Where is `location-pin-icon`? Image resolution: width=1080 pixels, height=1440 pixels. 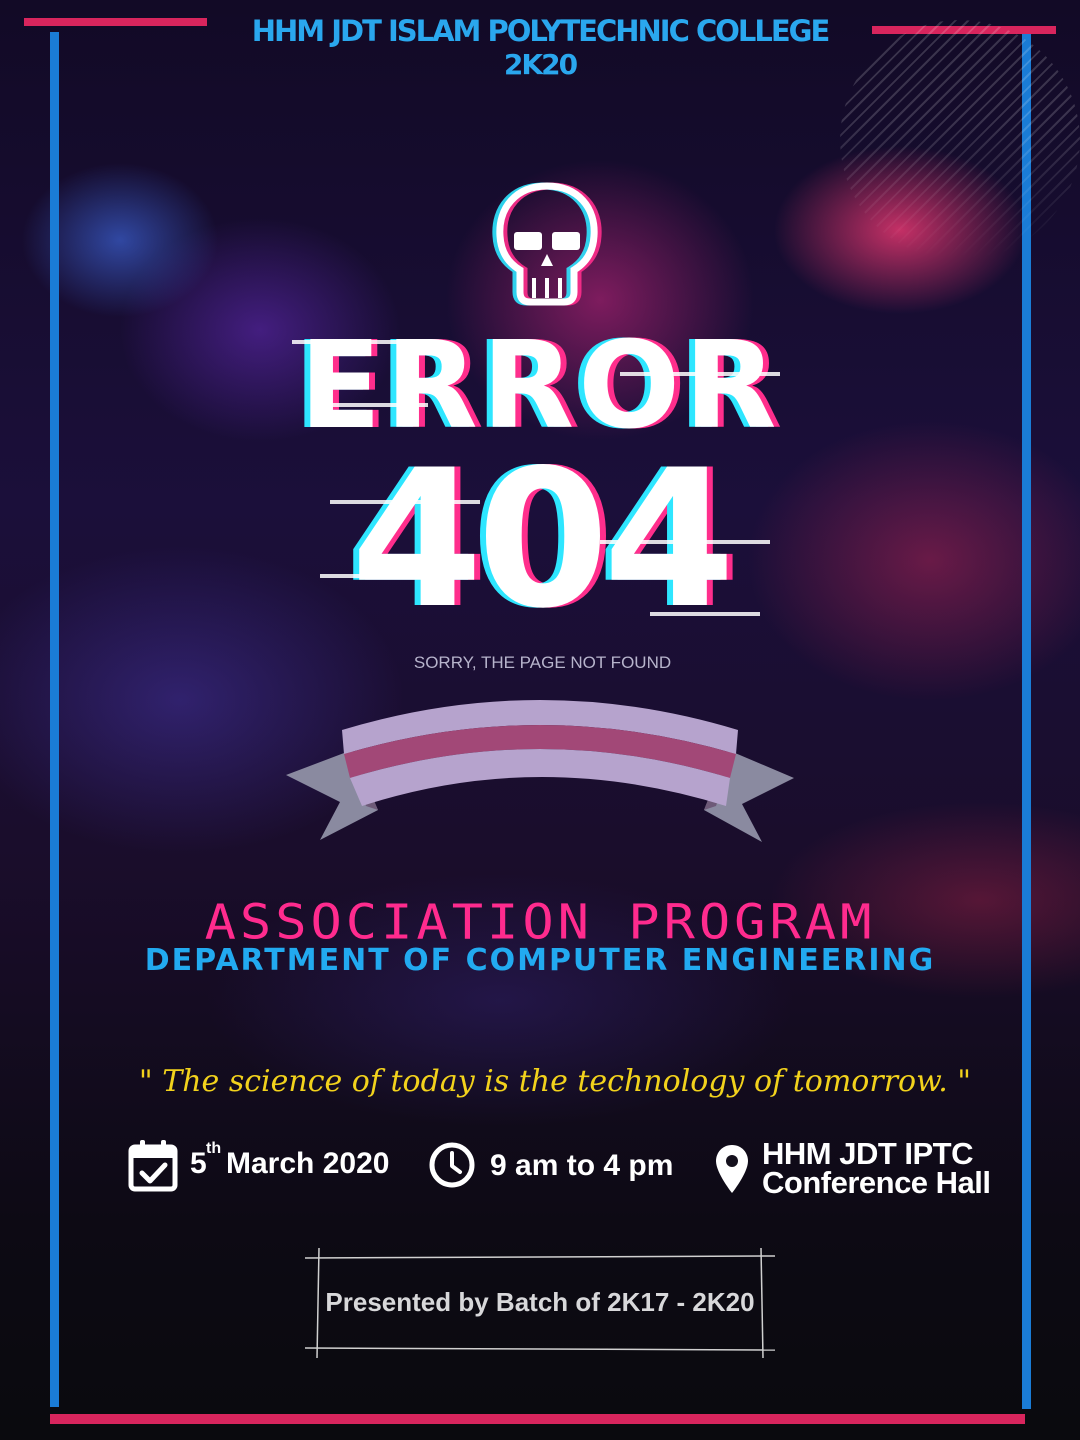
location-pin-icon is located at coordinates (732, 1169).